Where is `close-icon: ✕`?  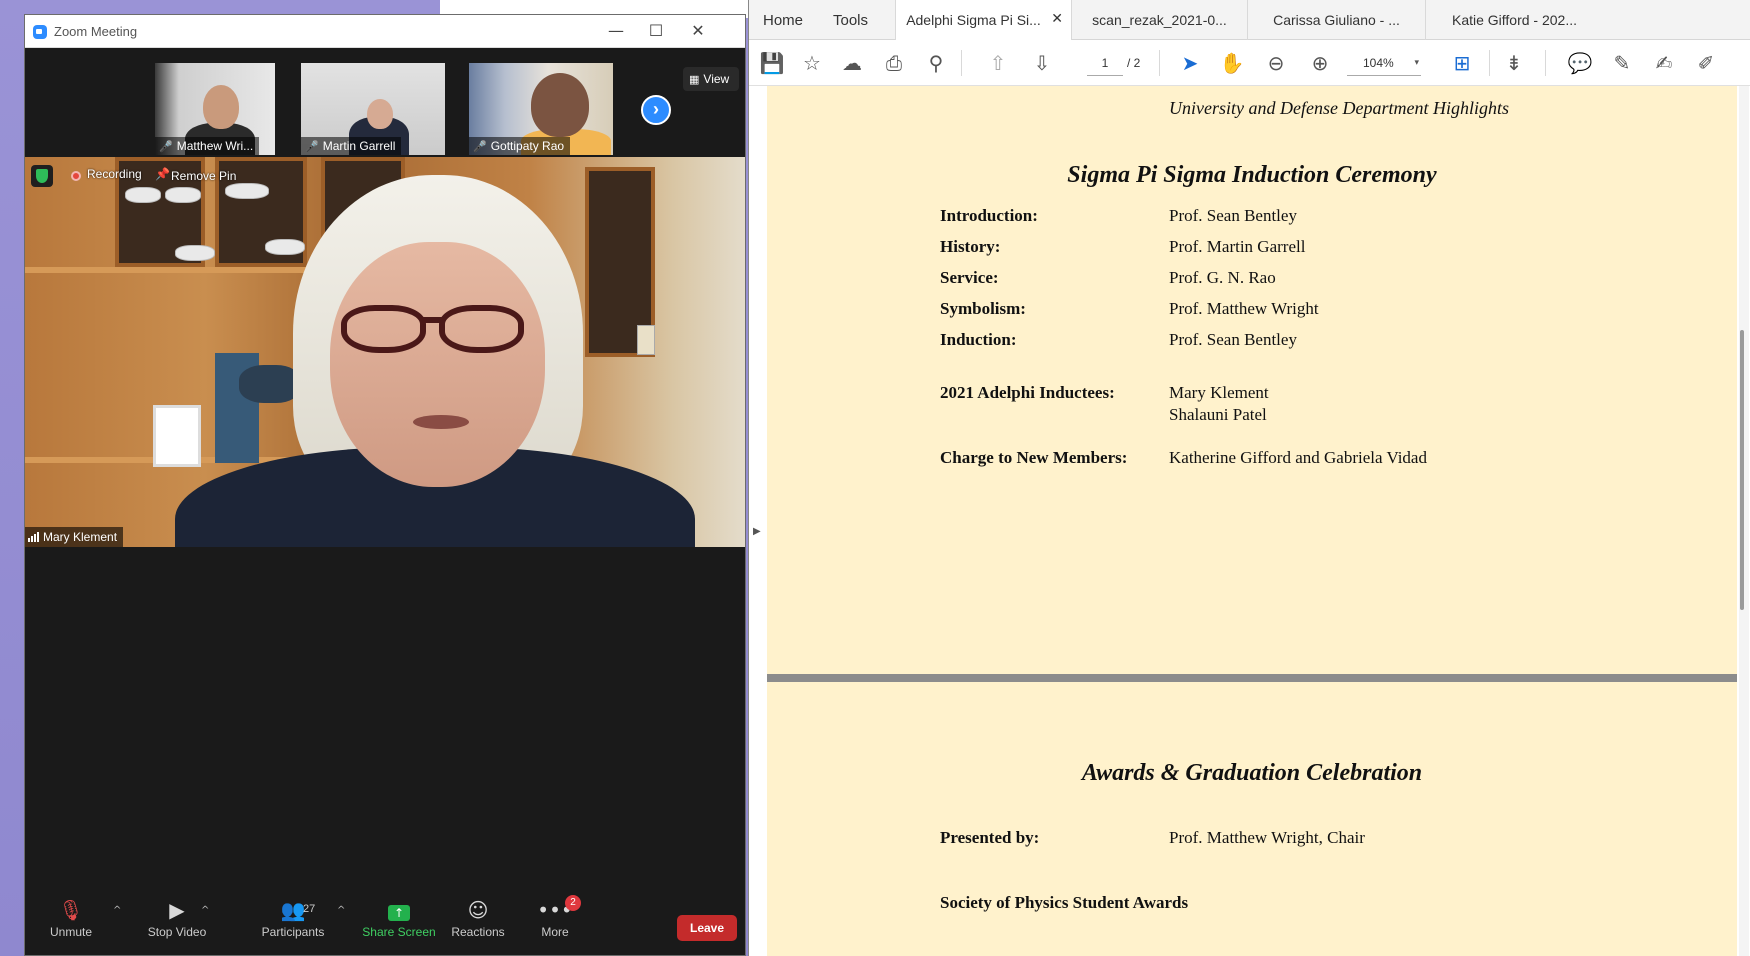
close-icon: ✕ is located at coordinates (698, 31).